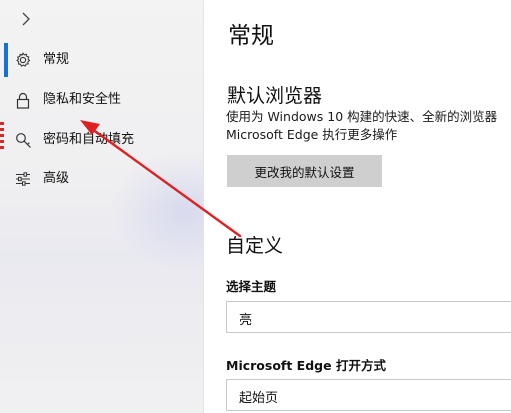 The image size is (511, 413). What do you see at coordinates (101, 60) in the screenshot?
I see `sidebar-item-general: 常规` at bounding box center [101, 60].